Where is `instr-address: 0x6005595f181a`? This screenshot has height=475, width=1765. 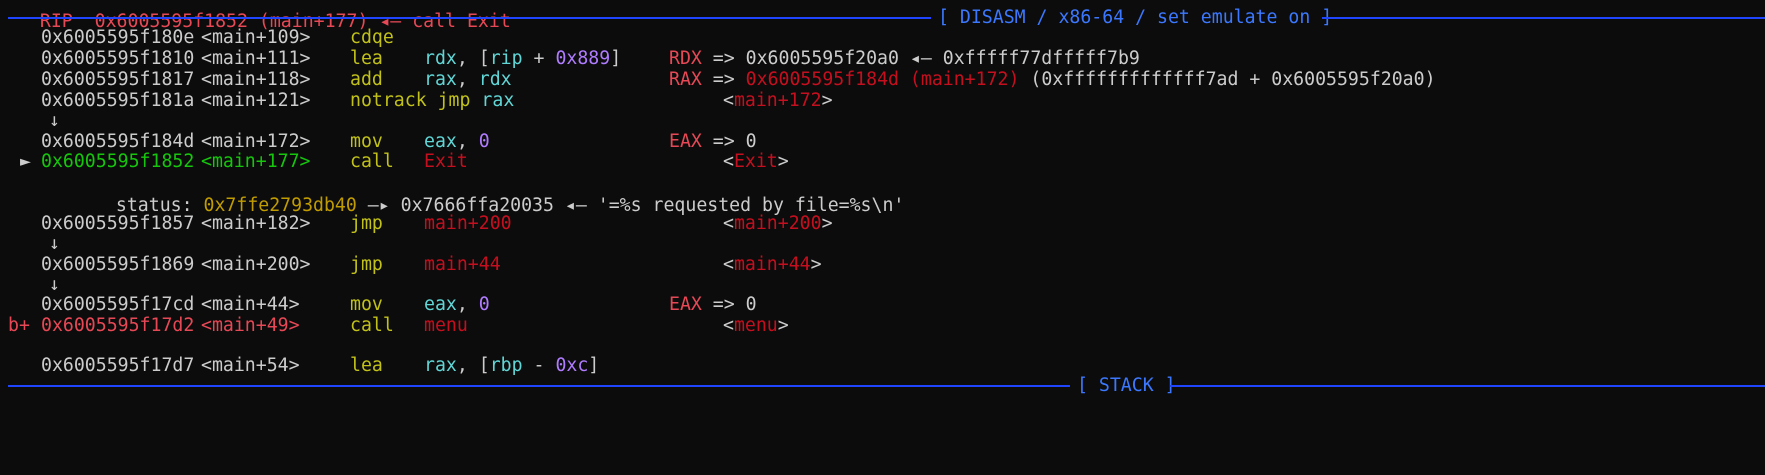 instr-address: 0x6005595f181a is located at coordinates (118, 100).